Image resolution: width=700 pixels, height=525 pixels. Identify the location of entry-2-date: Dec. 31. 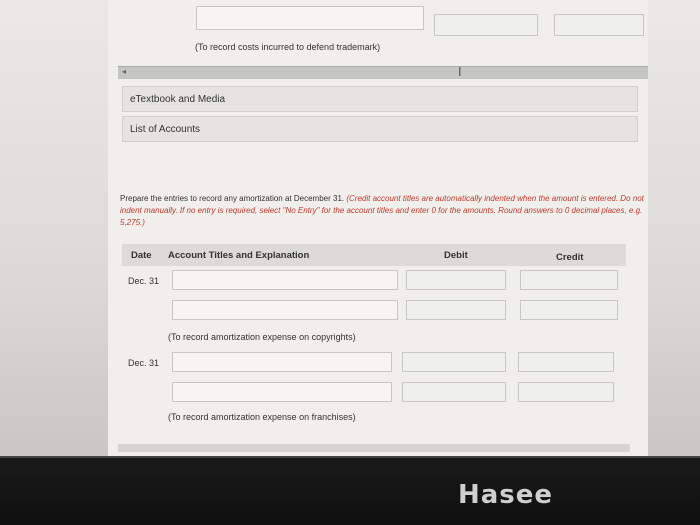
(144, 363).